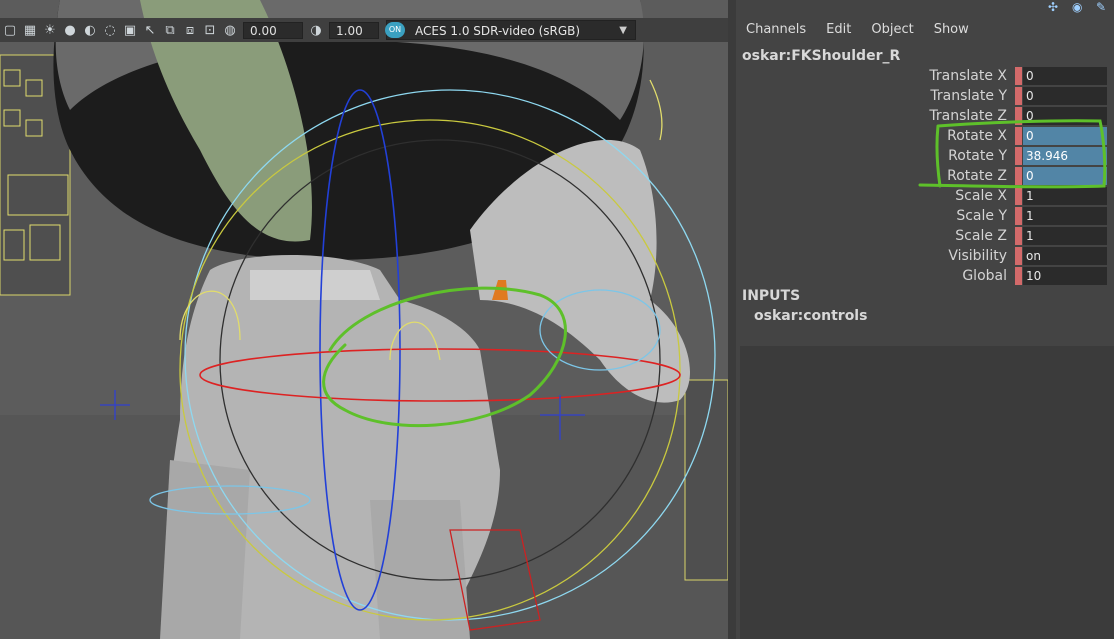  What do you see at coordinates (968, 76) in the screenshot?
I see `attribute-label: Translate X` at bounding box center [968, 76].